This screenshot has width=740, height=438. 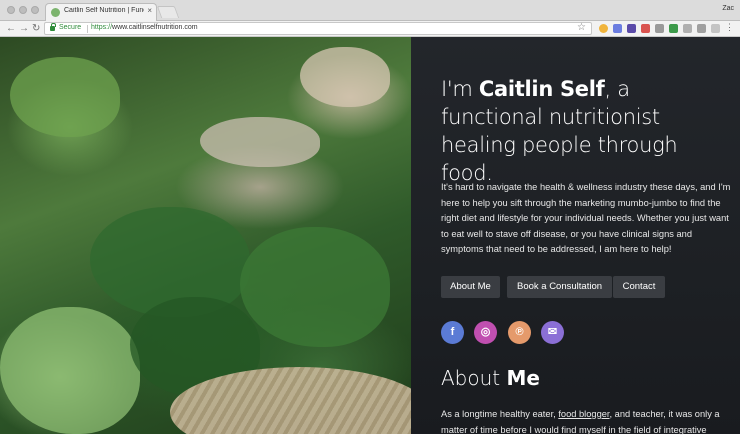 What do you see at coordinates (23, 10) in the screenshot?
I see `window-minimize-button` at bounding box center [23, 10].